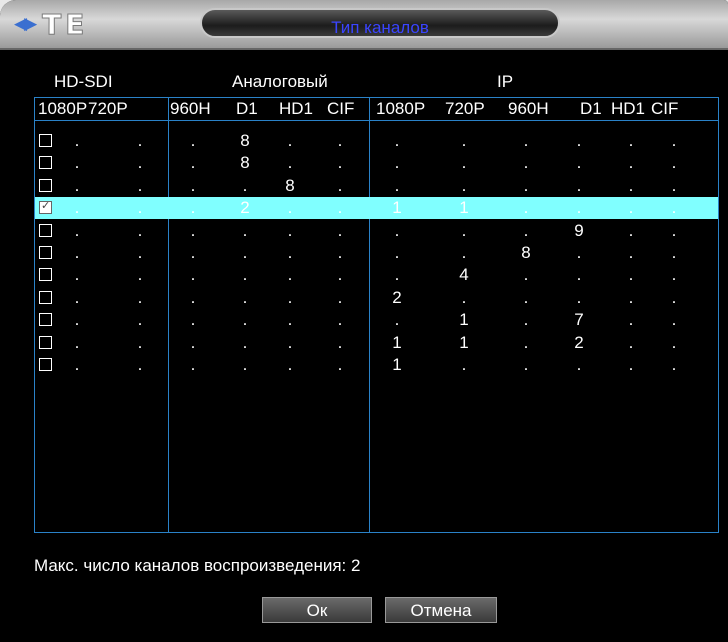 This screenshot has width=728, height=642. What do you see at coordinates (380, 27) in the screenshot?
I see `dialog-title: Тип каналов` at bounding box center [380, 27].